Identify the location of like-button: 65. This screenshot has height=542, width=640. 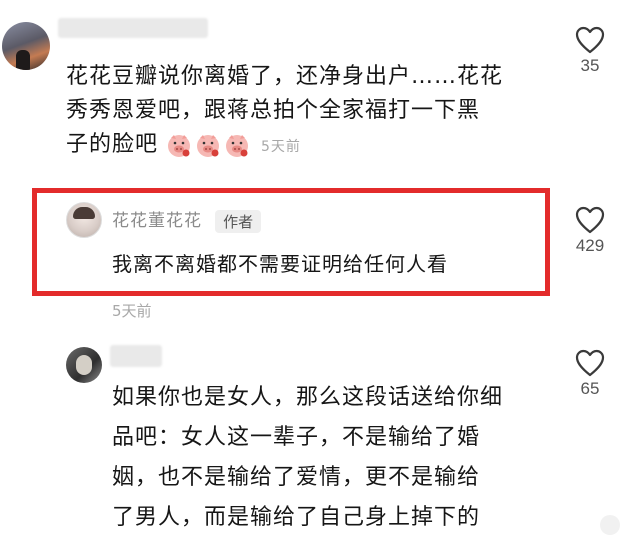
(590, 374).